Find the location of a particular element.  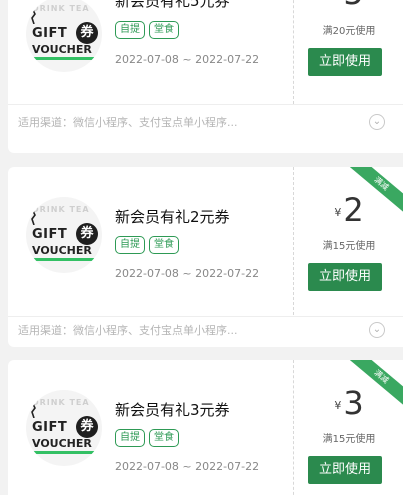

coupon-title: 新会员有礼5元券 is located at coordinates (172, 5).